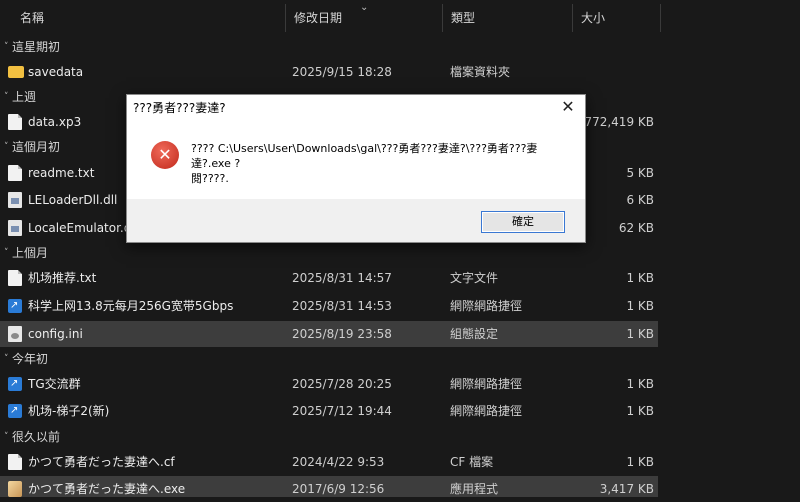 The width and height of the screenshot is (800, 502). Describe the element at coordinates (342, 384) in the screenshot. I see `file-date: 2025/7/28 20:25` at that location.